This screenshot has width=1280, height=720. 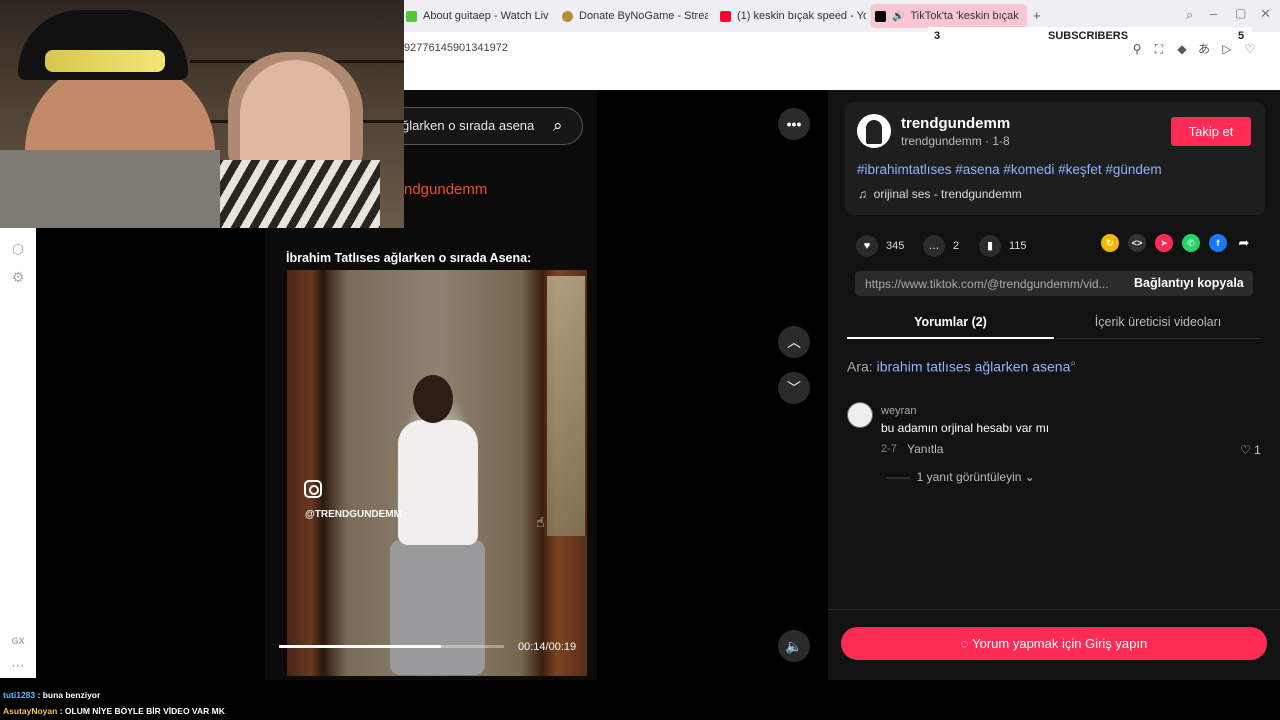 What do you see at coordinates (860, 415) in the screenshot?
I see `comment-avatar` at bounding box center [860, 415].